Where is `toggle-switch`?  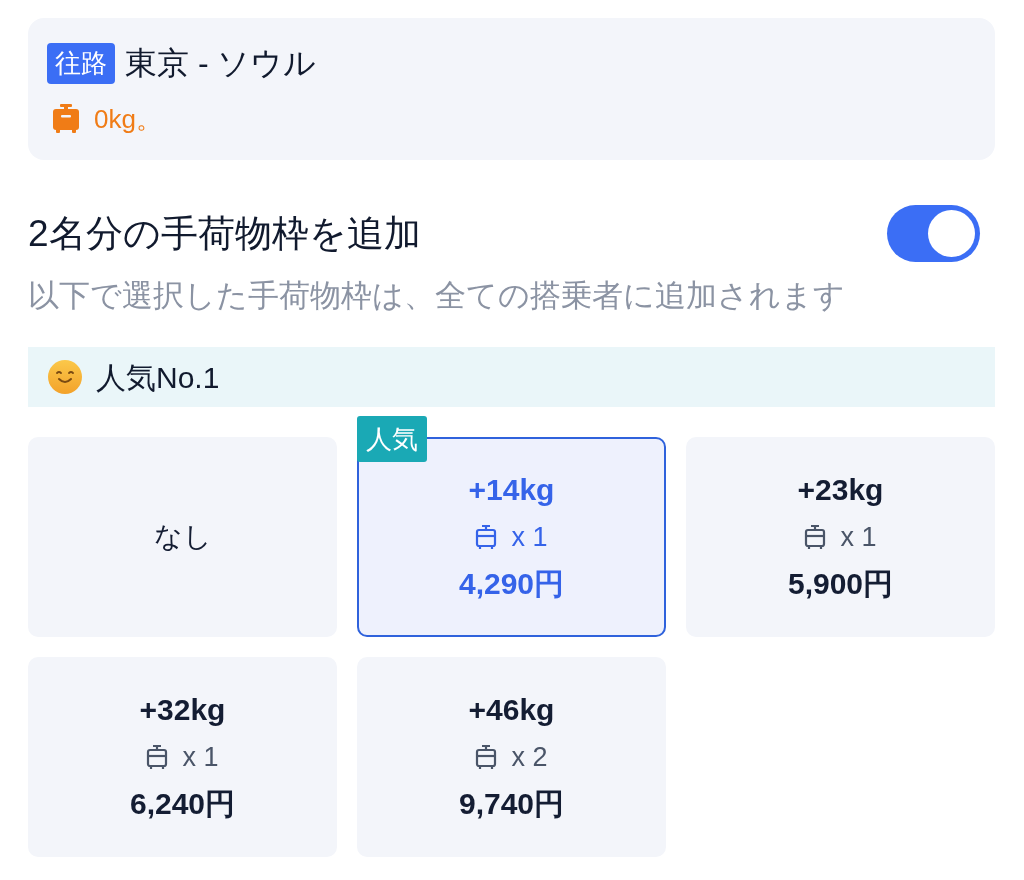
toggle-switch is located at coordinates (933, 233).